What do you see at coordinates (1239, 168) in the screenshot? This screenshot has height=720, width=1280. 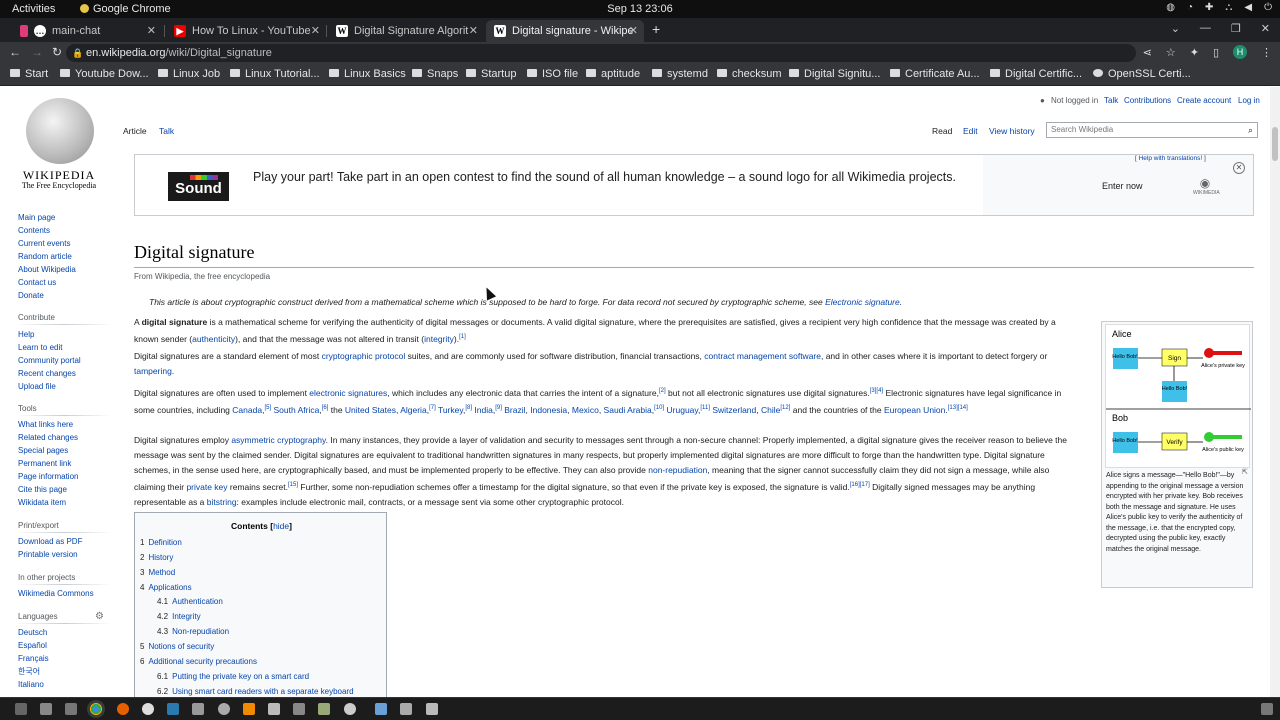 I see `close-banner-icon: ✕` at bounding box center [1239, 168].